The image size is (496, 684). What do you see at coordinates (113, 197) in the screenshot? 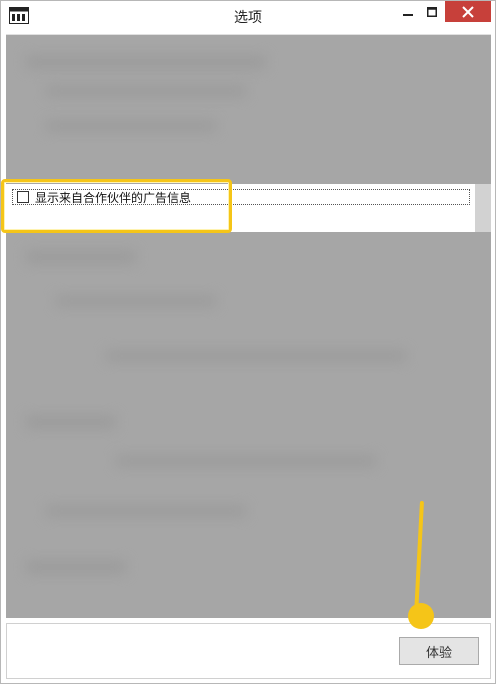
I see `partner-ads-label: 显示来自合作伙伴的广告信息` at bounding box center [113, 197].